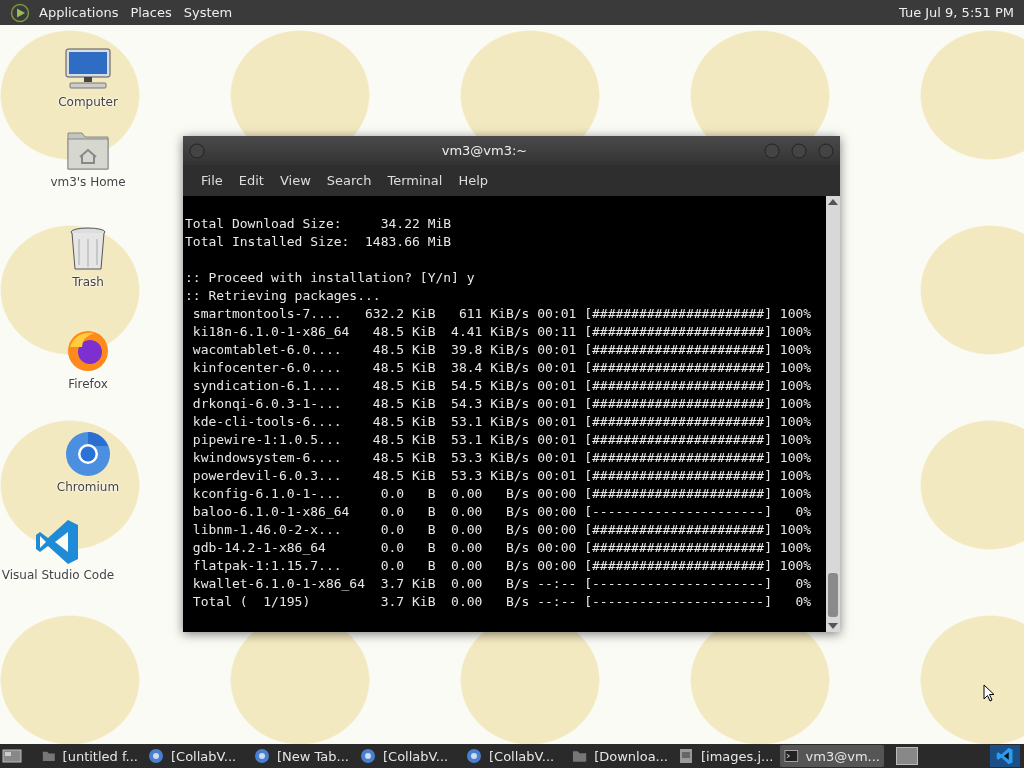 The width and height of the screenshot is (1024, 768). I want to click on desktop-icon-label: Computer, so click(88, 102).